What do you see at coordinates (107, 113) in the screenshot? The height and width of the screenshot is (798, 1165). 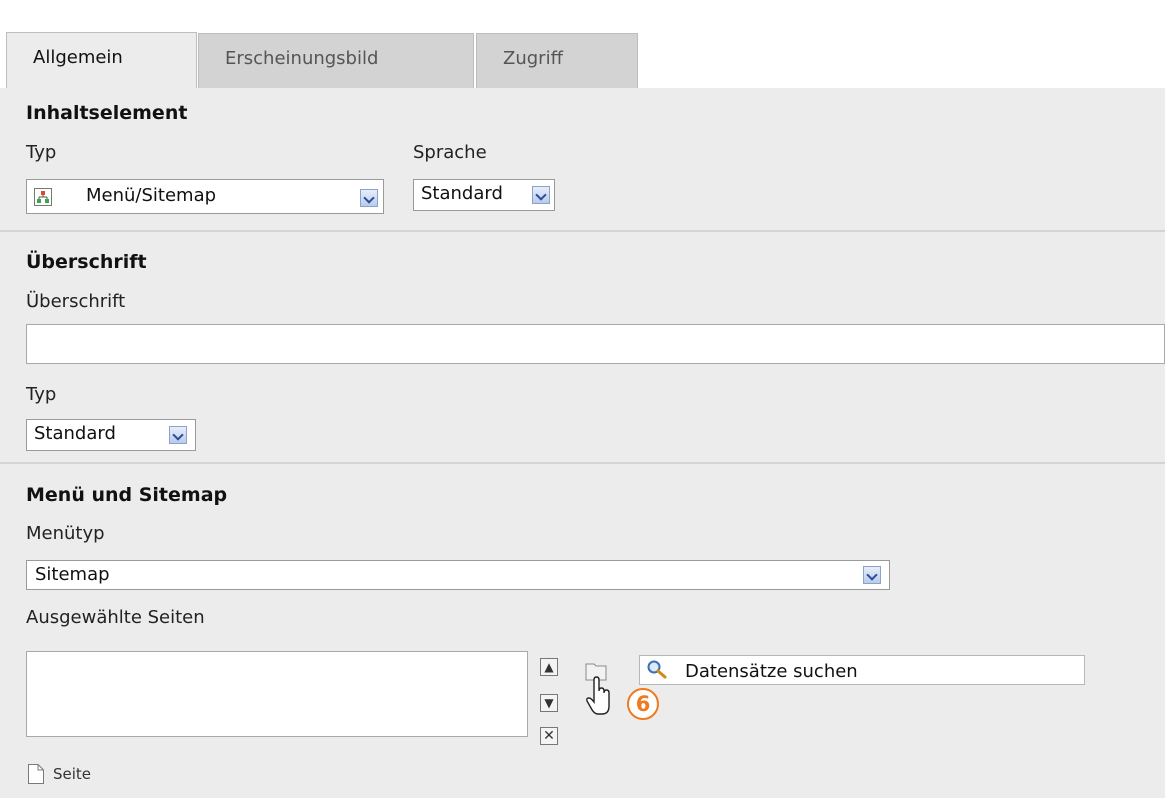 I see `section-title-inhaltselement: Inhaltselement` at bounding box center [107, 113].